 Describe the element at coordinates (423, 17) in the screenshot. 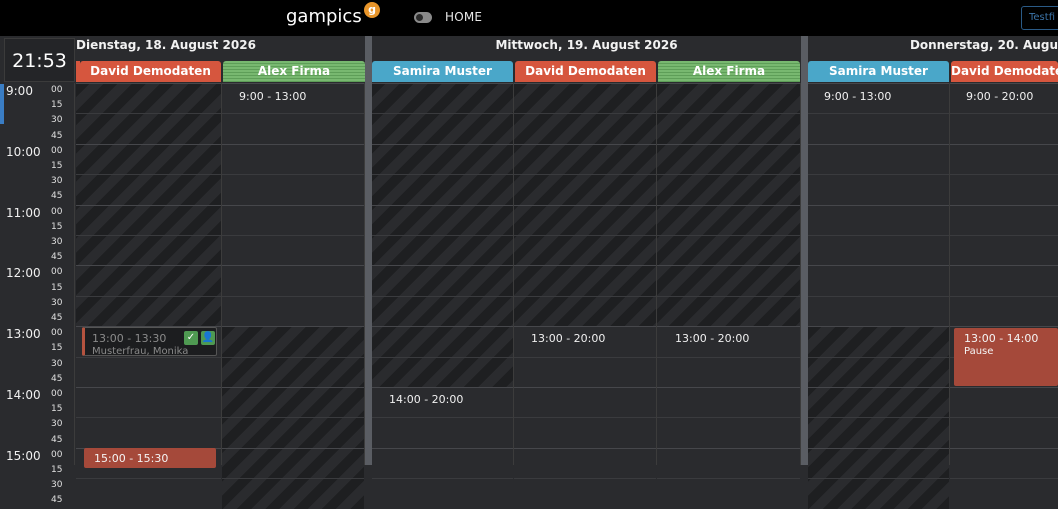

I see `toggle-switch` at that location.